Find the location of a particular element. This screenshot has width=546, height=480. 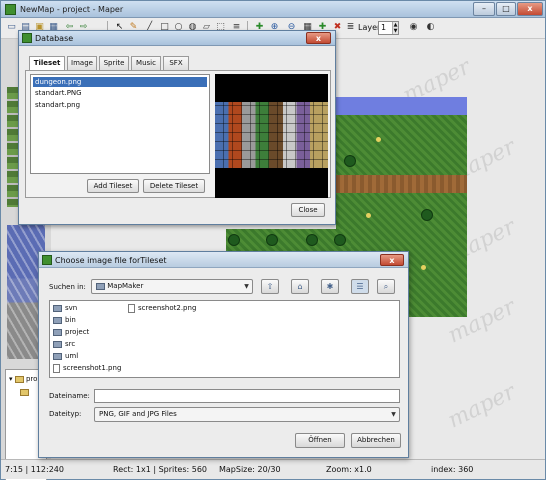

layer-list-icon: ≣ is located at coordinates (350, 27).